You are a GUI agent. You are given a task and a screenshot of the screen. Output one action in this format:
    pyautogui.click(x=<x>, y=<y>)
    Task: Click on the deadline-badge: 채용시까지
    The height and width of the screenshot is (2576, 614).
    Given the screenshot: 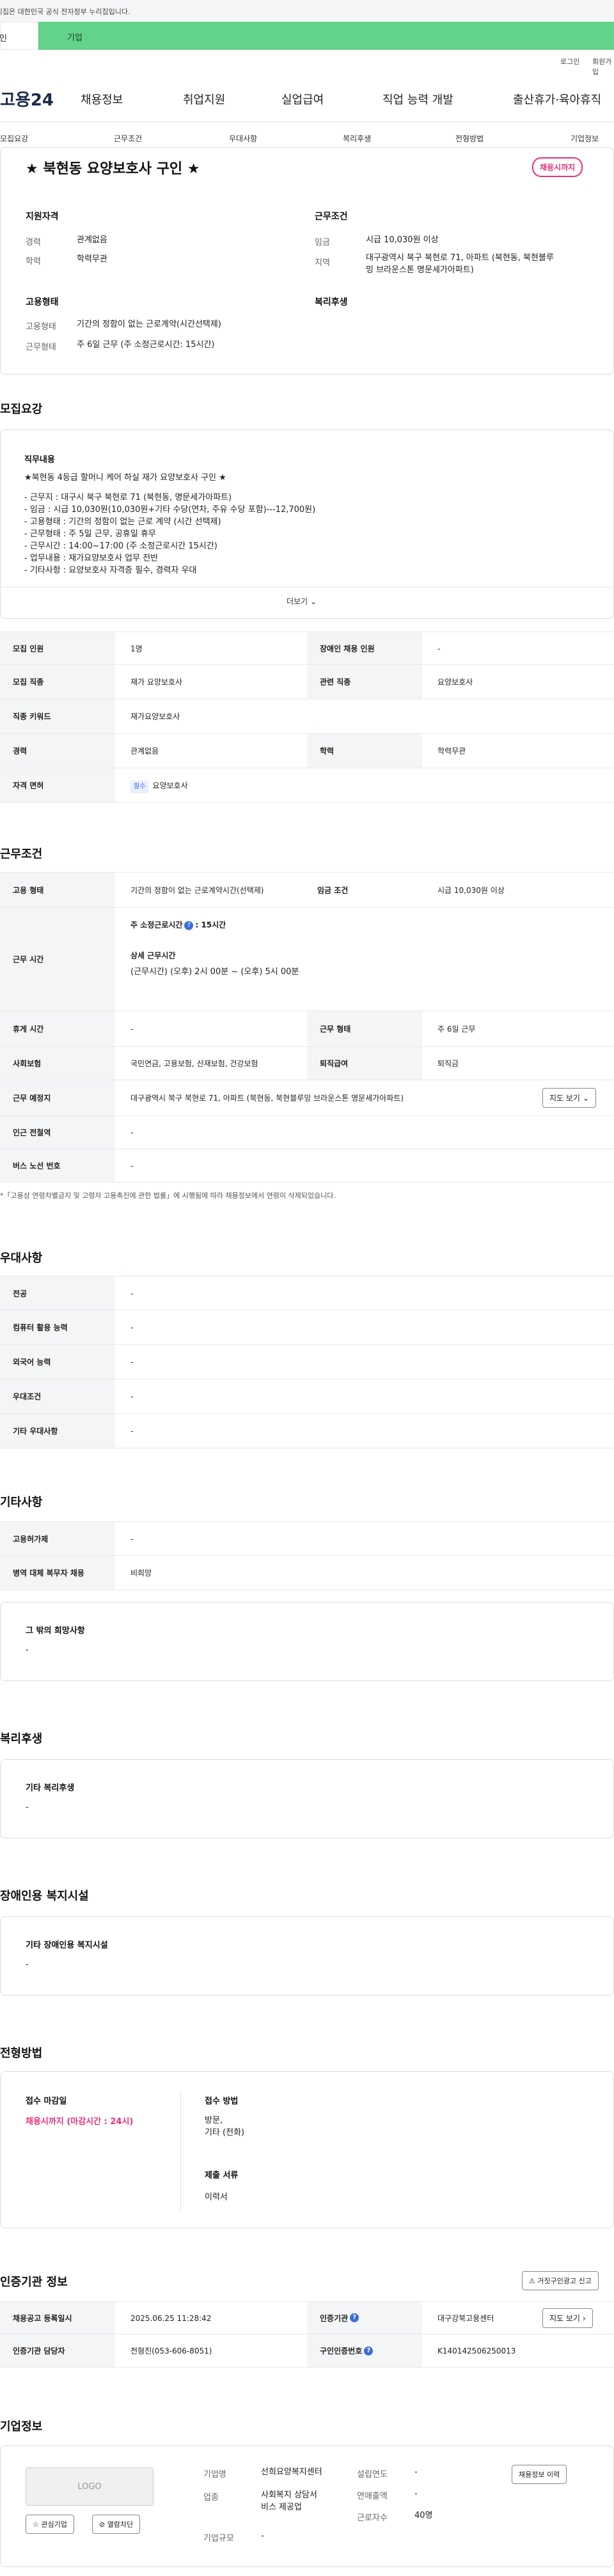 What is the action you would take?
    pyautogui.click(x=557, y=167)
    